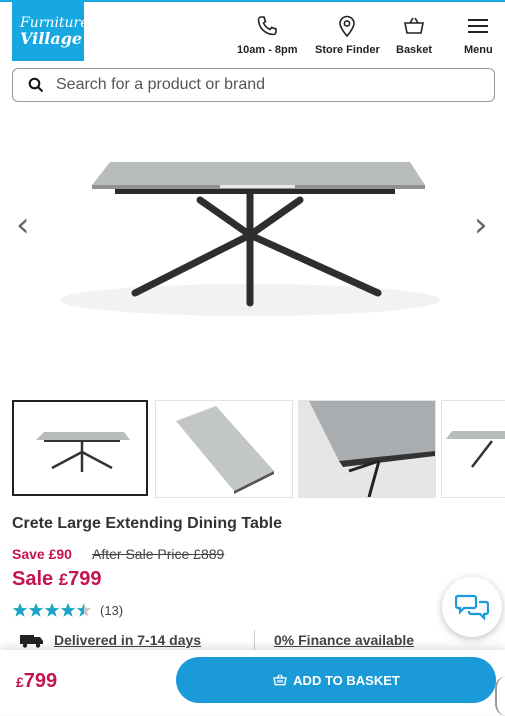  I want to click on hamburger-menu-icon, so click(478, 26).